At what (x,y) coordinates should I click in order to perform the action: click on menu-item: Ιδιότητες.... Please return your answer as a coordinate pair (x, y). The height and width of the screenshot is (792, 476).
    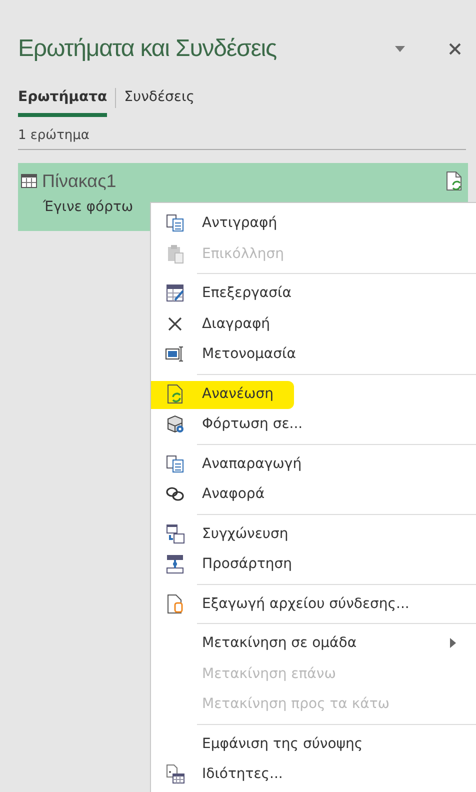
    Looking at the image, I should click on (242, 774).